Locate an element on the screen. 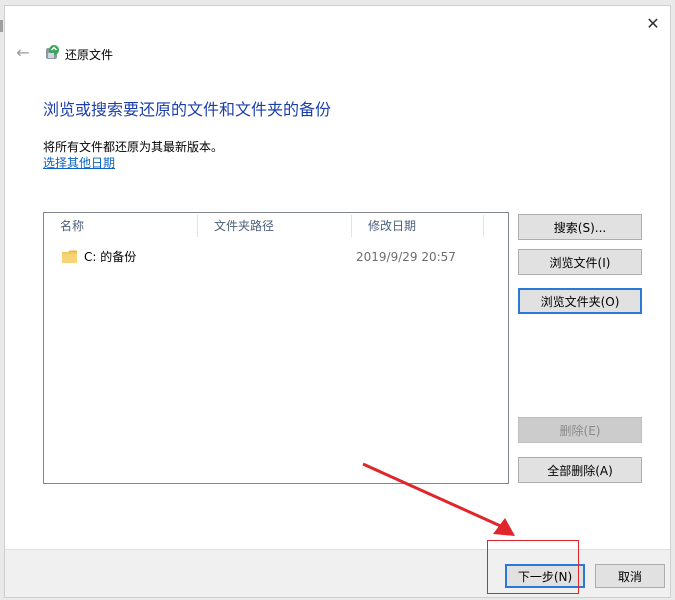 Image resolution: width=675 pixels, height=600 pixels. close-button: ✕ is located at coordinates (653, 23).